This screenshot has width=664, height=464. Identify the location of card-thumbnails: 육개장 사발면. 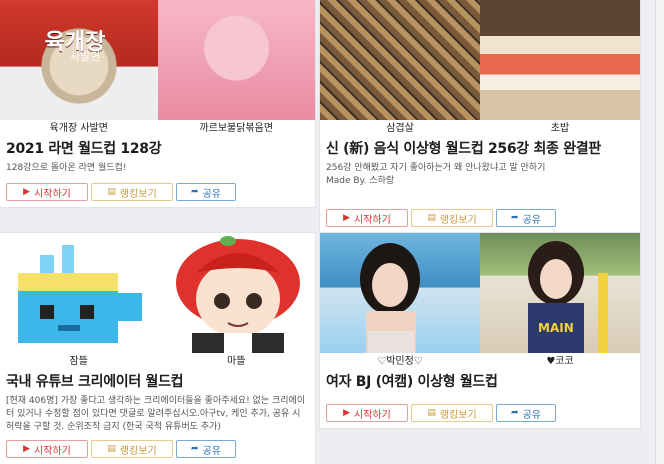
(157, 60).